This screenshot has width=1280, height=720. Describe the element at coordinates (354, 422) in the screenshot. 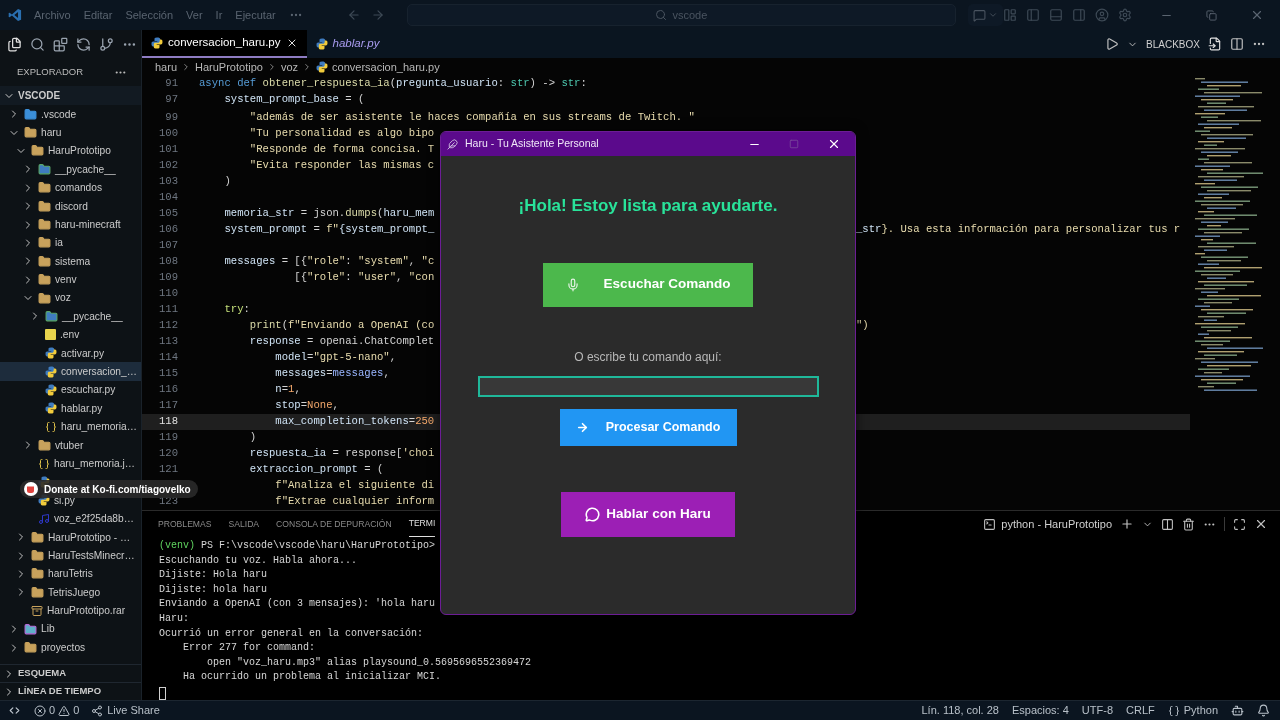

I see `code-line: max_completion_tokens=250` at that location.